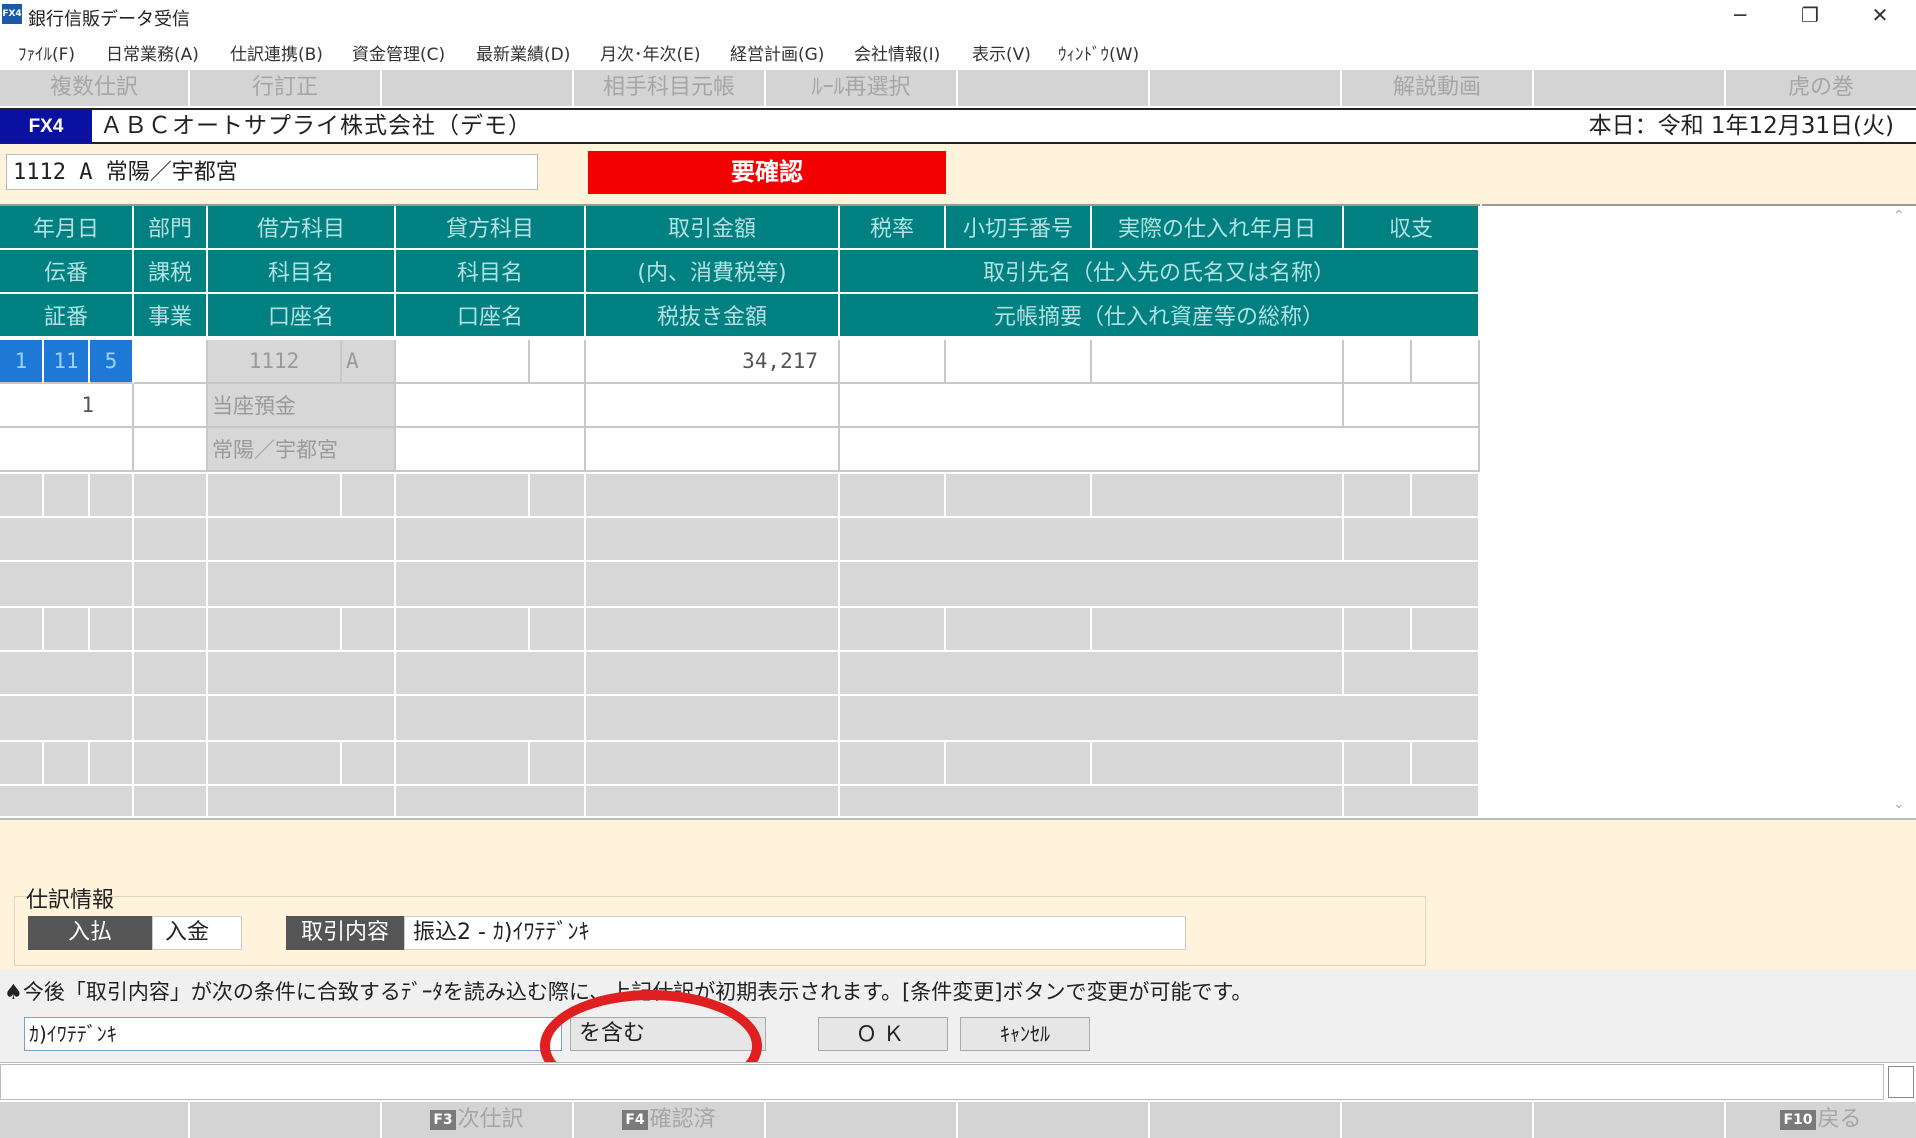 The width and height of the screenshot is (1916, 1138). I want to click on entry-tax-rate, so click(893, 362).